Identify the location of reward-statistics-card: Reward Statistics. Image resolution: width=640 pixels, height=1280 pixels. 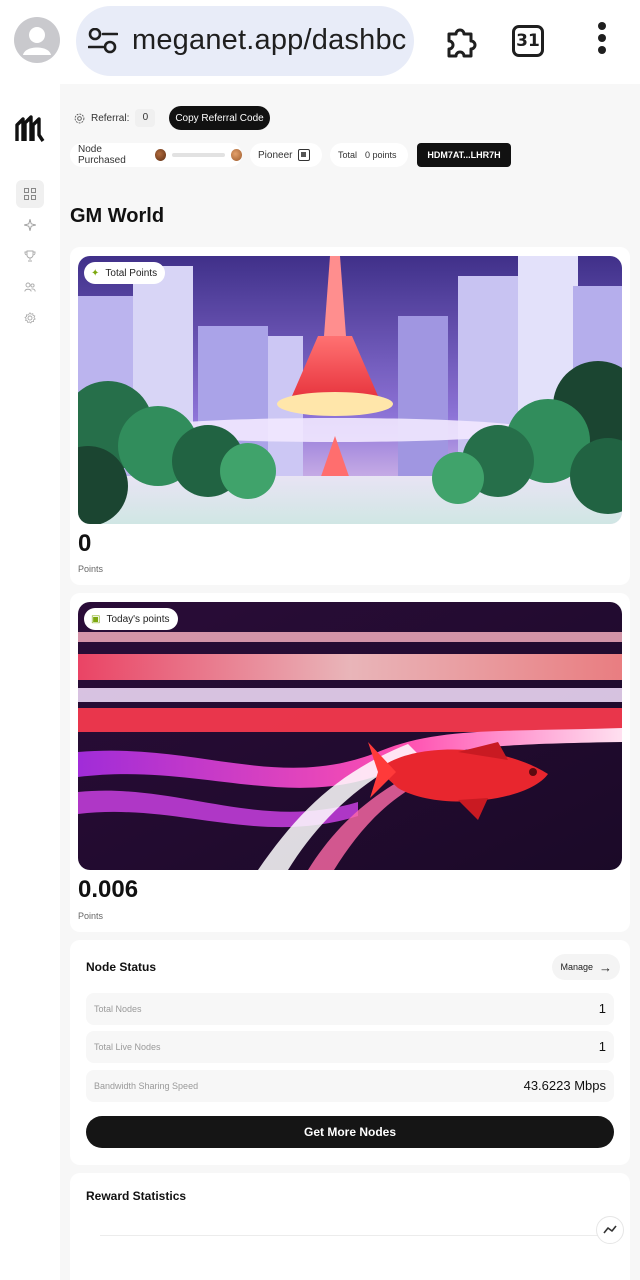
(350, 1226).